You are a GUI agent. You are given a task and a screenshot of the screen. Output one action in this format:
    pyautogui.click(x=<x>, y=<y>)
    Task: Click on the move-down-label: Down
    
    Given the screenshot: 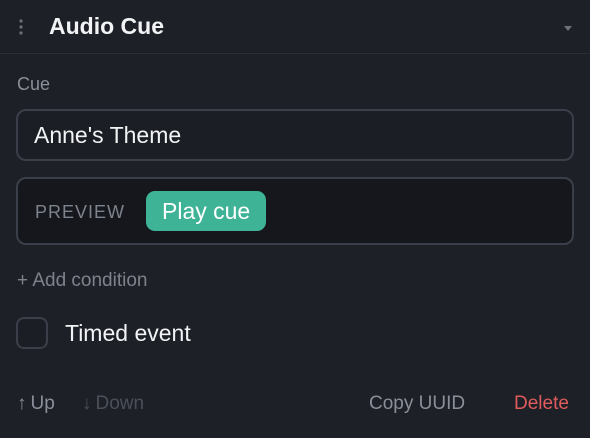 What is the action you would take?
    pyautogui.click(x=120, y=403)
    